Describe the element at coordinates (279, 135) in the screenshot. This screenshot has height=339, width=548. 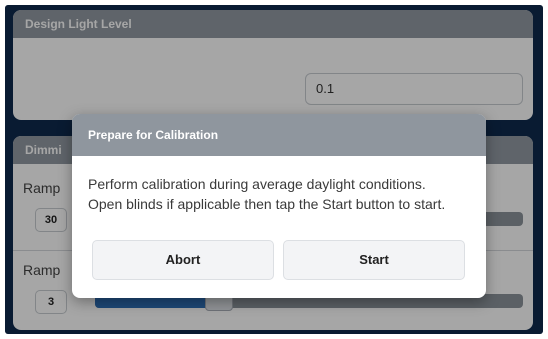
I see `dialog-title: Prepare for Calibration` at that location.